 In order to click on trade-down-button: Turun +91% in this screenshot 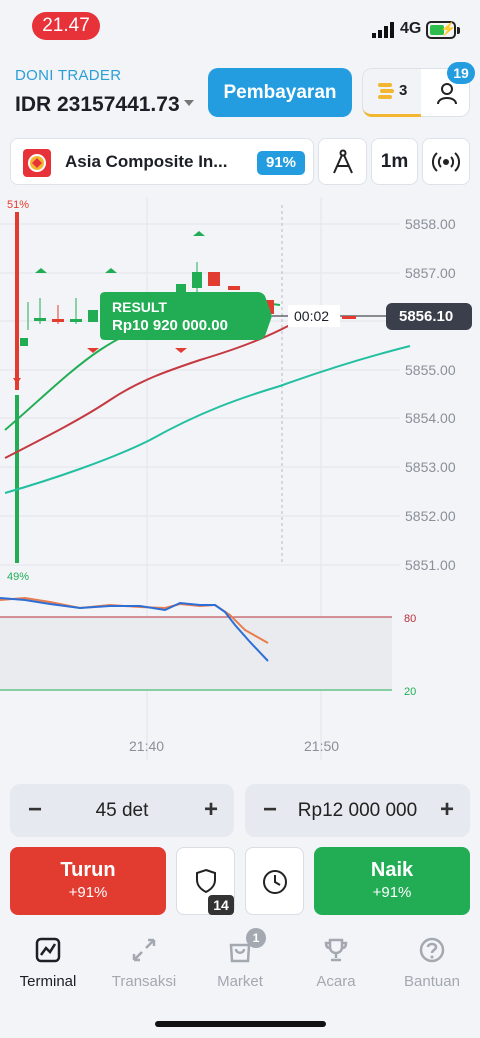, I will do `click(88, 881)`.